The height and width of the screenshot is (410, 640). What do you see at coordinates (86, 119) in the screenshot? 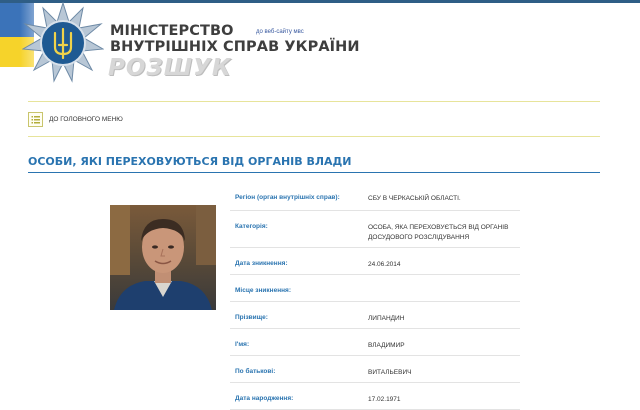
I see `main-menu-link: до головного меню` at bounding box center [86, 119].